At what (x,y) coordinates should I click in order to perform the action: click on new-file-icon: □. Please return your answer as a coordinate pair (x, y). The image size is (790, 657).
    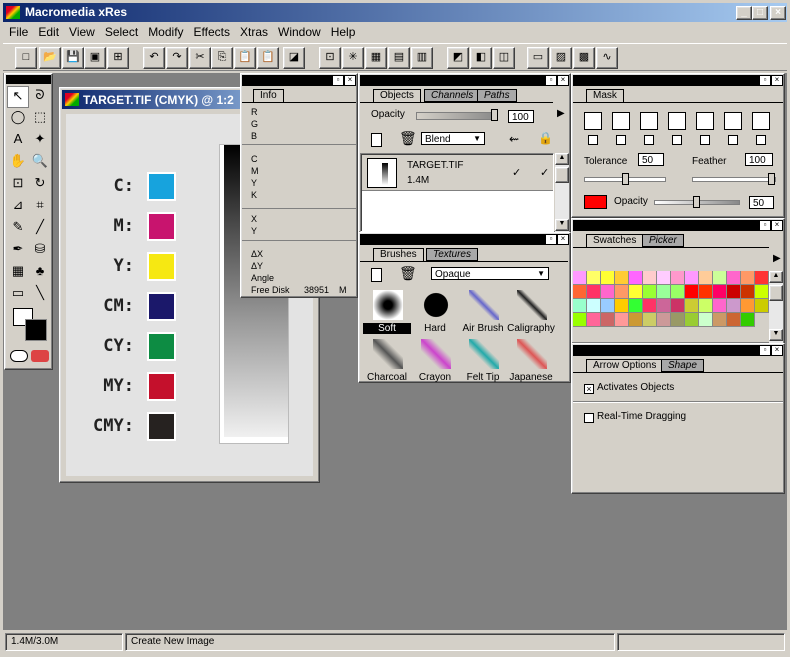
    Looking at the image, I should click on (26, 58).